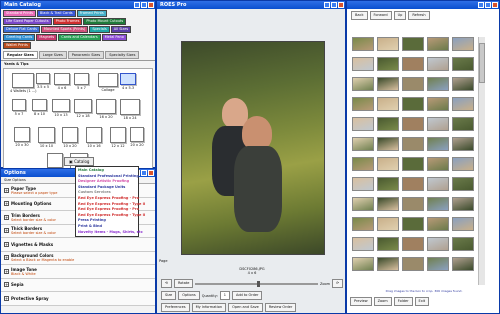 This screenshot has height=314, width=500. Describe the element at coordinates (403, 301) in the screenshot. I see `folder-button: Folder` at that location.